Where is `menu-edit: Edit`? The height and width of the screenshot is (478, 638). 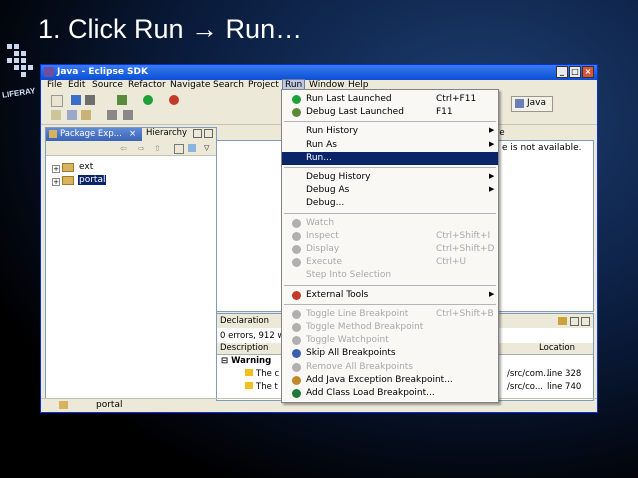
menu-edit: Edit is located at coordinates (76, 85).